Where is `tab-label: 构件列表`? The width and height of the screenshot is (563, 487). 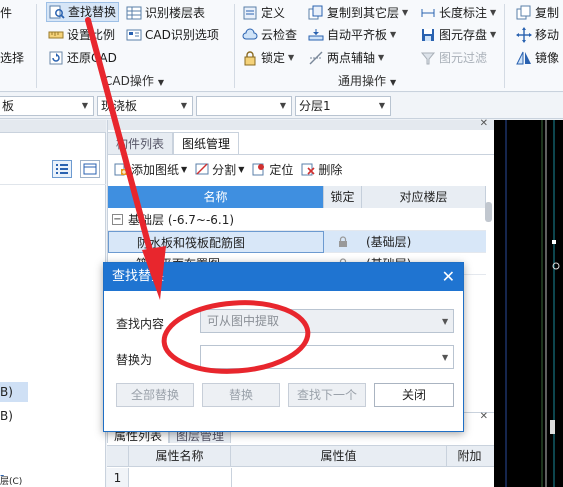 tab-label: 构件列表 is located at coordinates (140, 144).